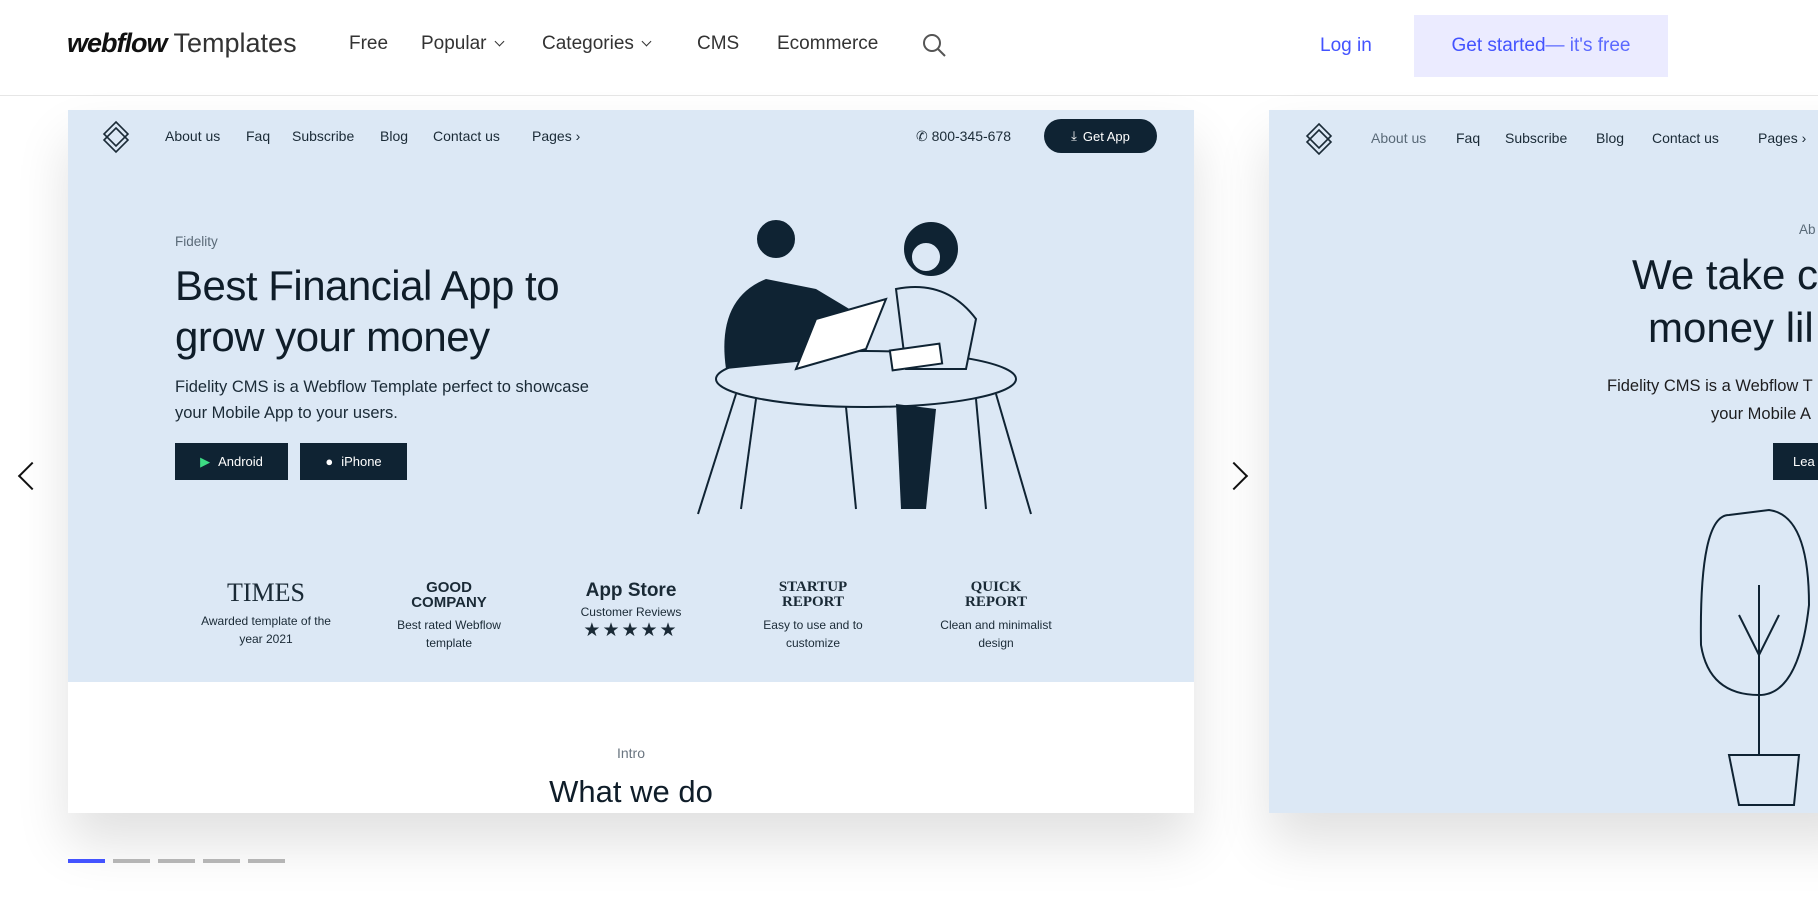  What do you see at coordinates (462, 44) in the screenshot?
I see `nav-popular: Popular` at bounding box center [462, 44].